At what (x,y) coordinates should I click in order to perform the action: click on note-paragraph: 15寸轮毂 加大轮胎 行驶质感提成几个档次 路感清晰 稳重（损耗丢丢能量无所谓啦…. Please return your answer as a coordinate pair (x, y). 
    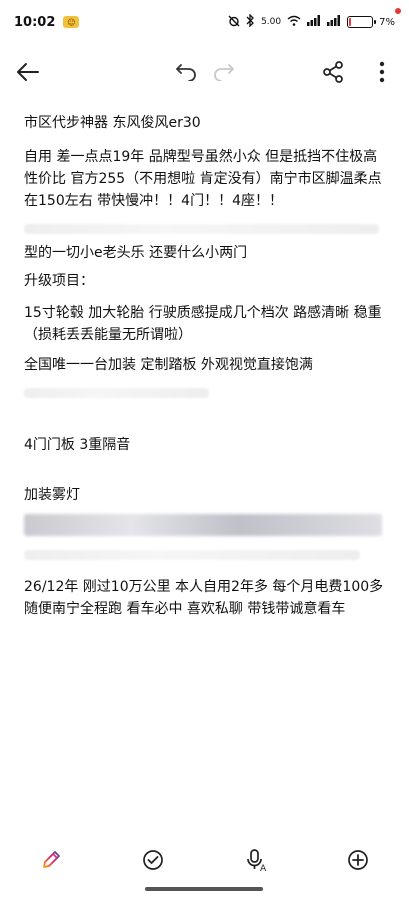
    Looking at the image, I should click on (203, 324).